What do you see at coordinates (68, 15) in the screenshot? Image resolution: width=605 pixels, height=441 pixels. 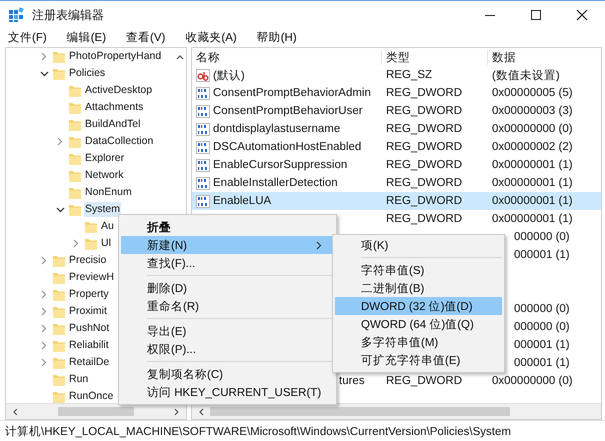 I see `window-title: 注册表编辑器` at bounding box center [68, 15].